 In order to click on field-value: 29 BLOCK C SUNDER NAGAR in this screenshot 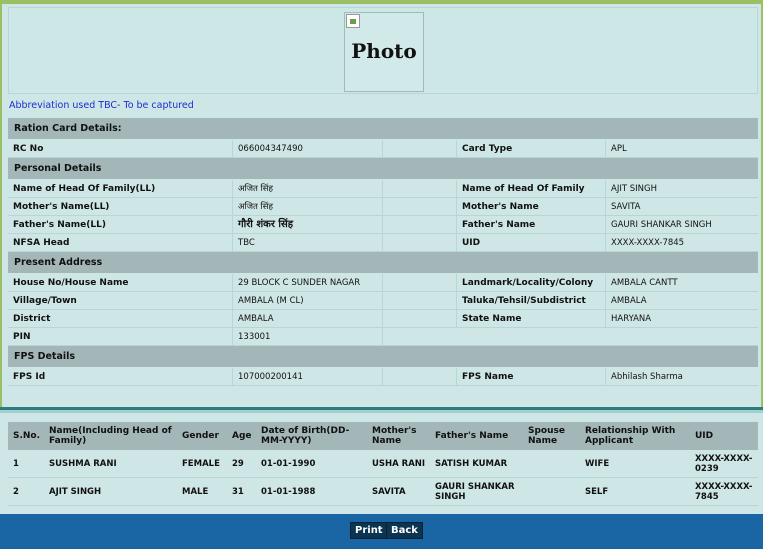, I will do `click(308, 282)`.